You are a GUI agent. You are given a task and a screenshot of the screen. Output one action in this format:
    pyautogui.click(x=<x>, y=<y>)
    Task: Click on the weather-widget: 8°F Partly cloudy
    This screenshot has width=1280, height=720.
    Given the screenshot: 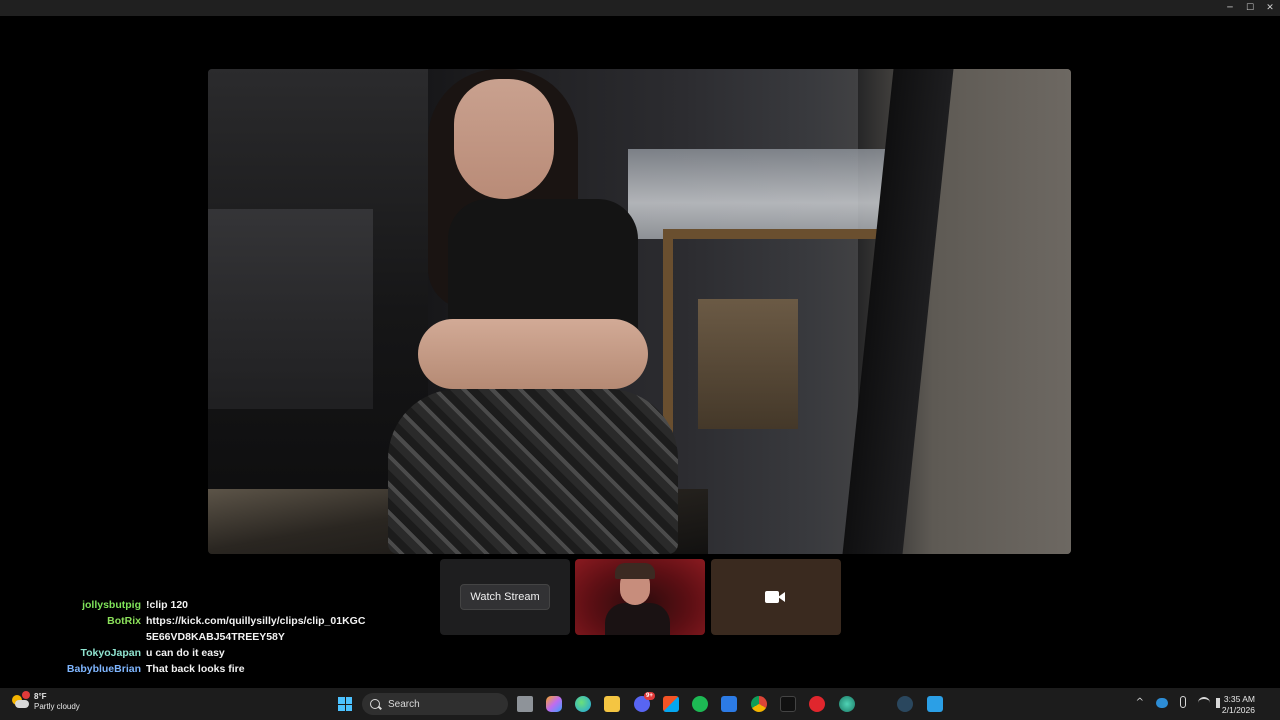 What is the action you would take?
    pyautogui.click(x=46, y=701)
    